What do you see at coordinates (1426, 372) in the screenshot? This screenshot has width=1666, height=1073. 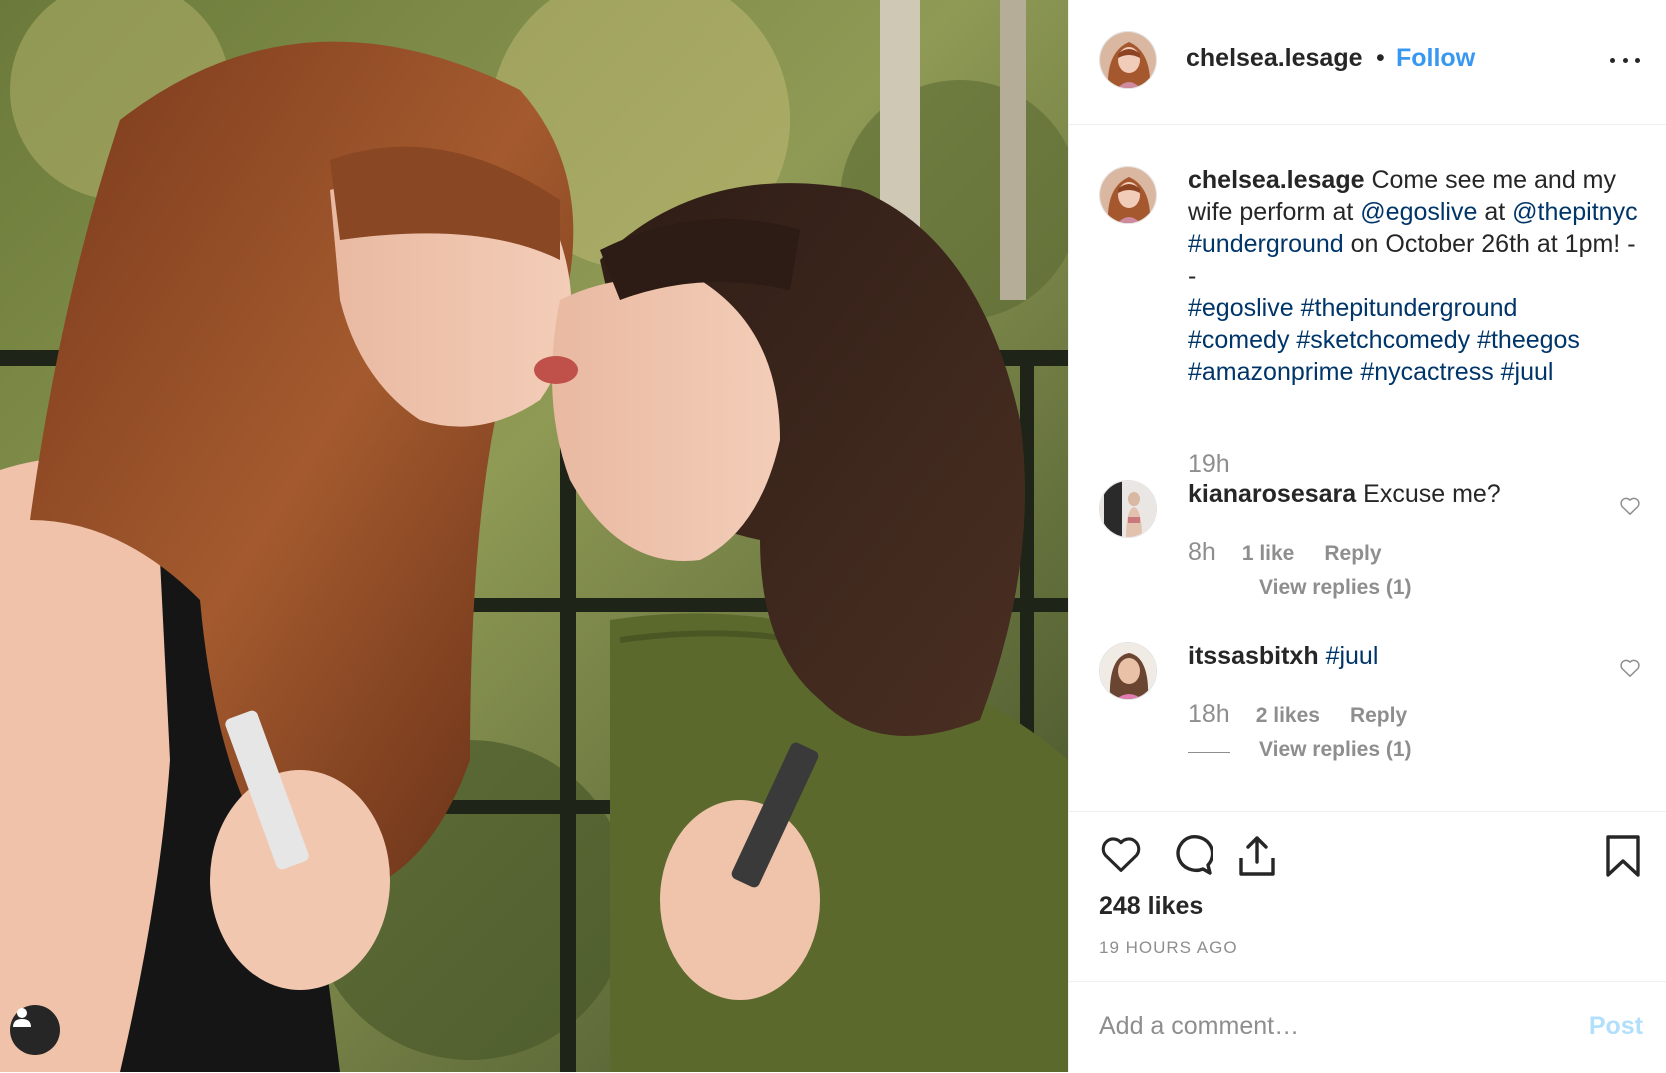 I see `hashtag-link: #nycactress` at bounding box center [1426, 372].